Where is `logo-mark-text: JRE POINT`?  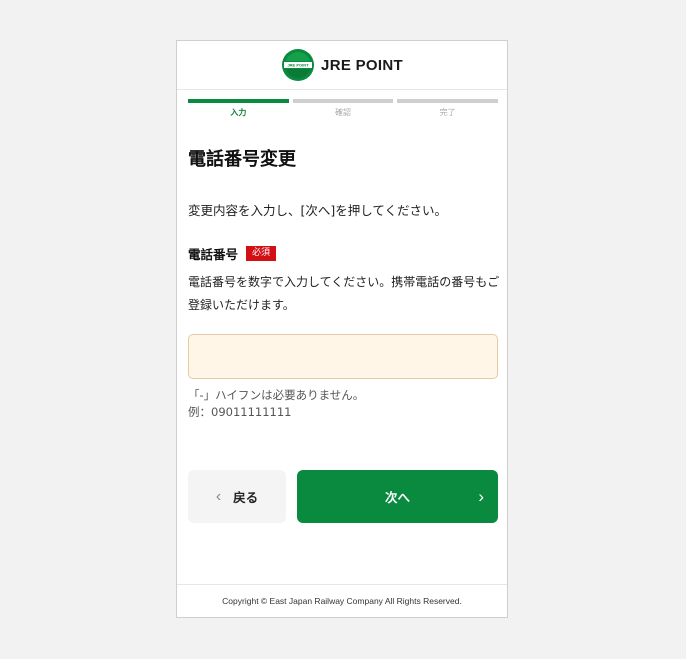 logo-mark-text: JRE POINT is located at coordinates (298, 65).